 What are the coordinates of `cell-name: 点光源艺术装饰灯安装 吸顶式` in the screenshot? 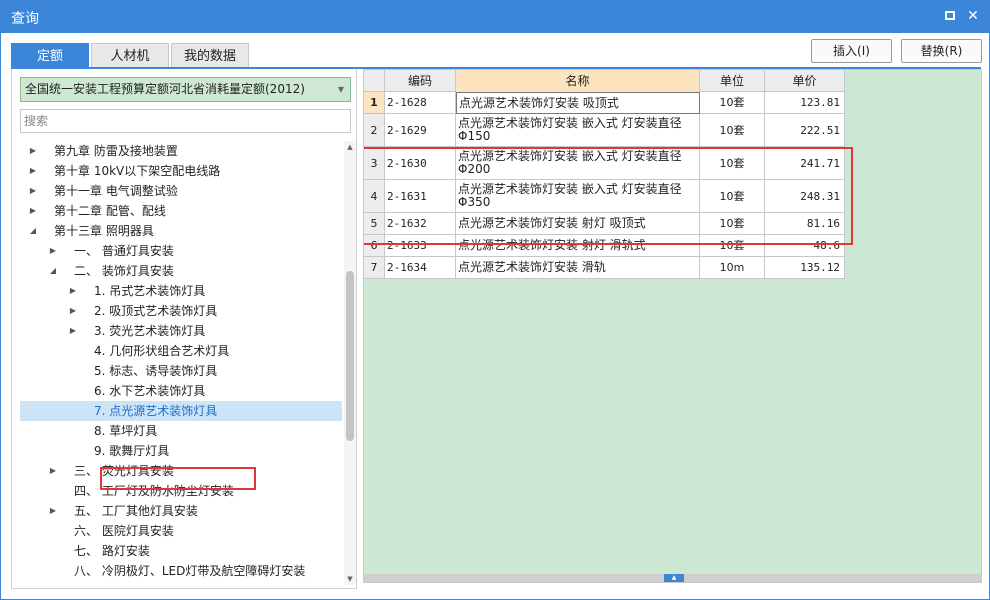 It's located at (578, 103).